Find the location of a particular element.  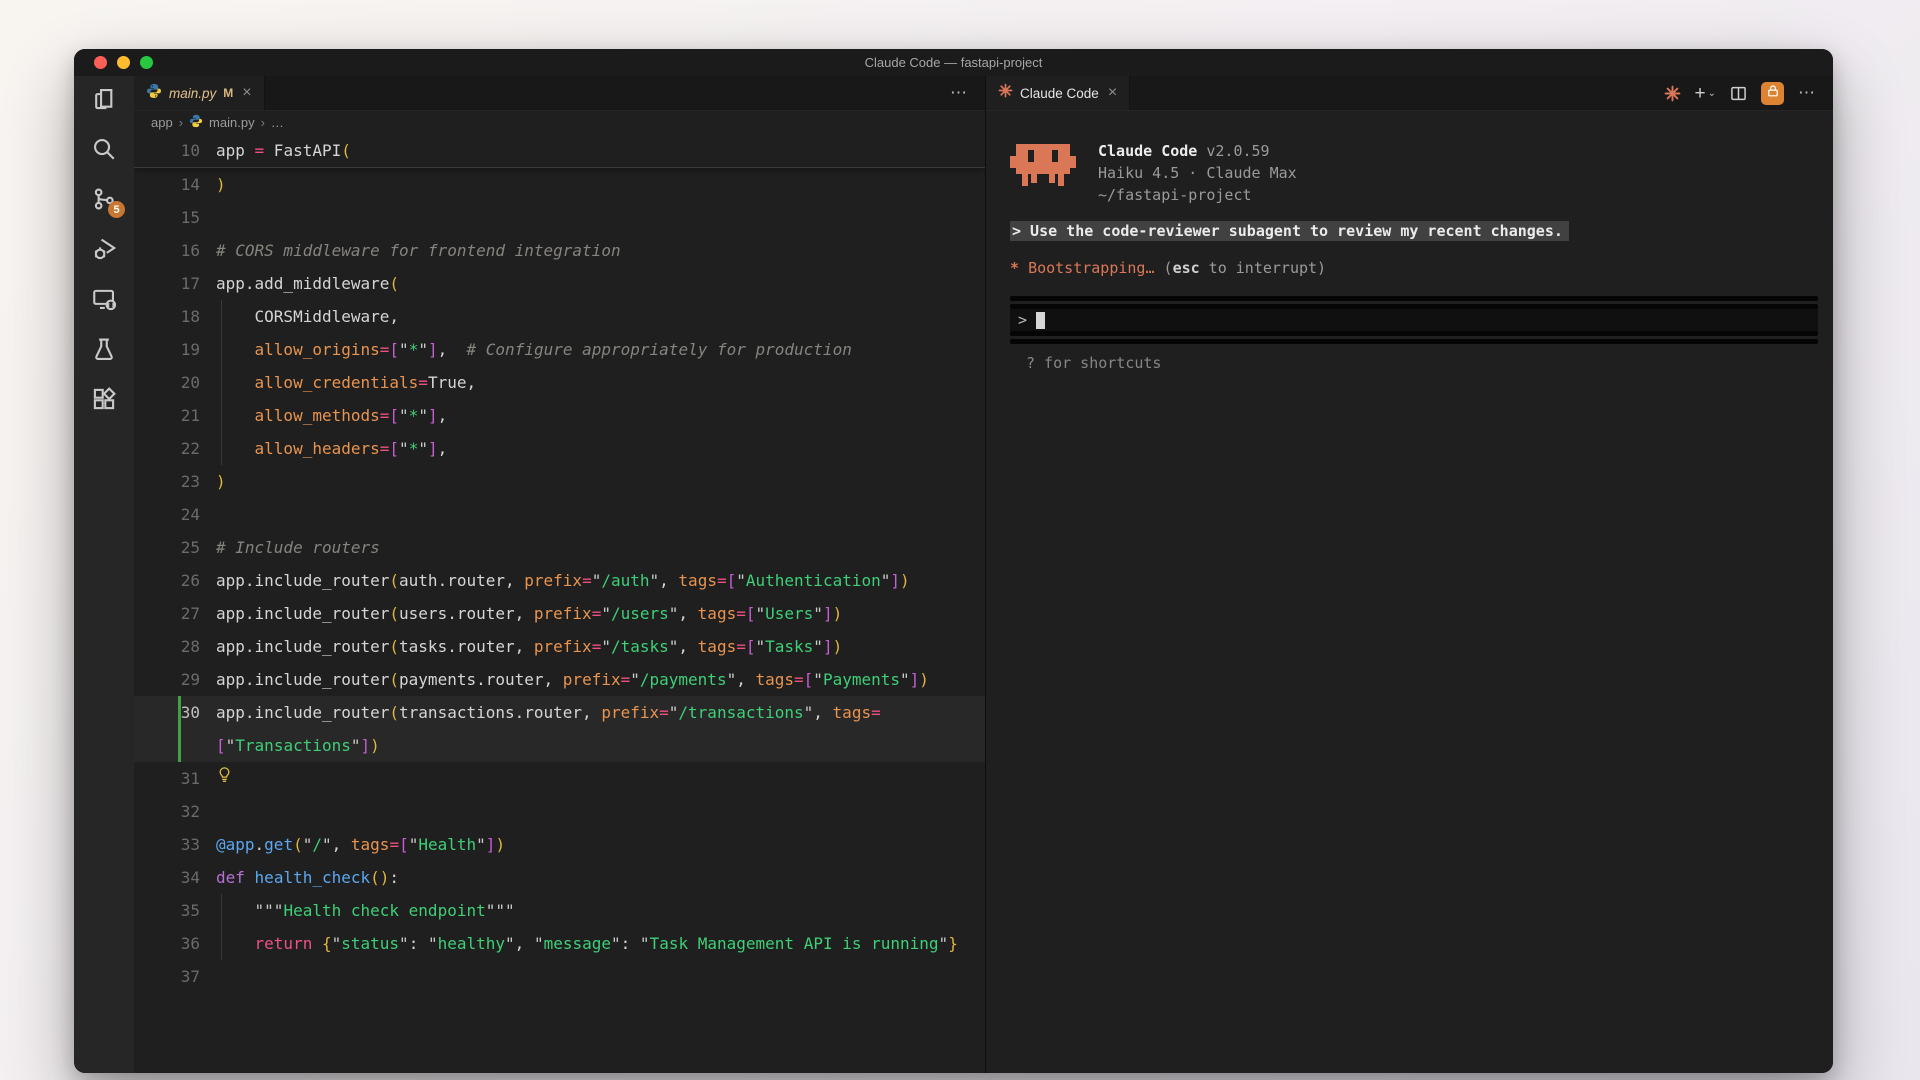

sidebar-item-extensions is located at coordinates (104, 401).